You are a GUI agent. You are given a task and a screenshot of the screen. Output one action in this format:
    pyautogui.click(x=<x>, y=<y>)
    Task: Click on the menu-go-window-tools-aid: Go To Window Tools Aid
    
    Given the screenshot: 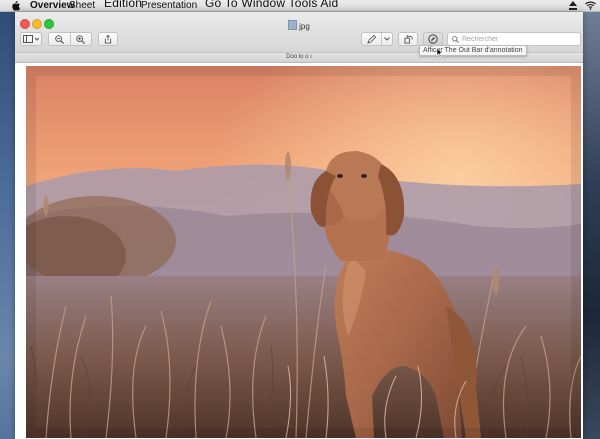 What is the action you would take?
    pyautogui.click(x=271, y=5)
    